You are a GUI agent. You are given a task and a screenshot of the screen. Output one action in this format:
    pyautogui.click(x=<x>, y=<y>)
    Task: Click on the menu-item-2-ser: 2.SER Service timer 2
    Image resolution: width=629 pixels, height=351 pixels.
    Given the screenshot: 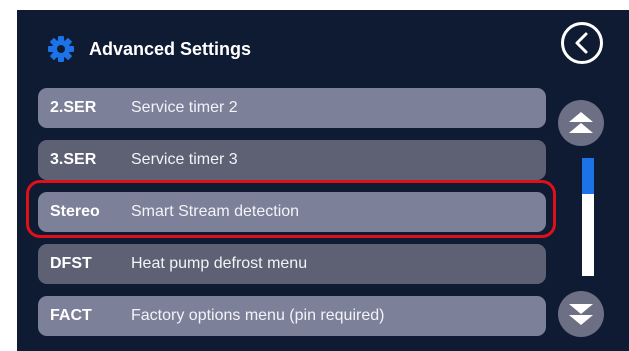 What is the action you would take?
    pyautogui.click(x=292, y=108)
    